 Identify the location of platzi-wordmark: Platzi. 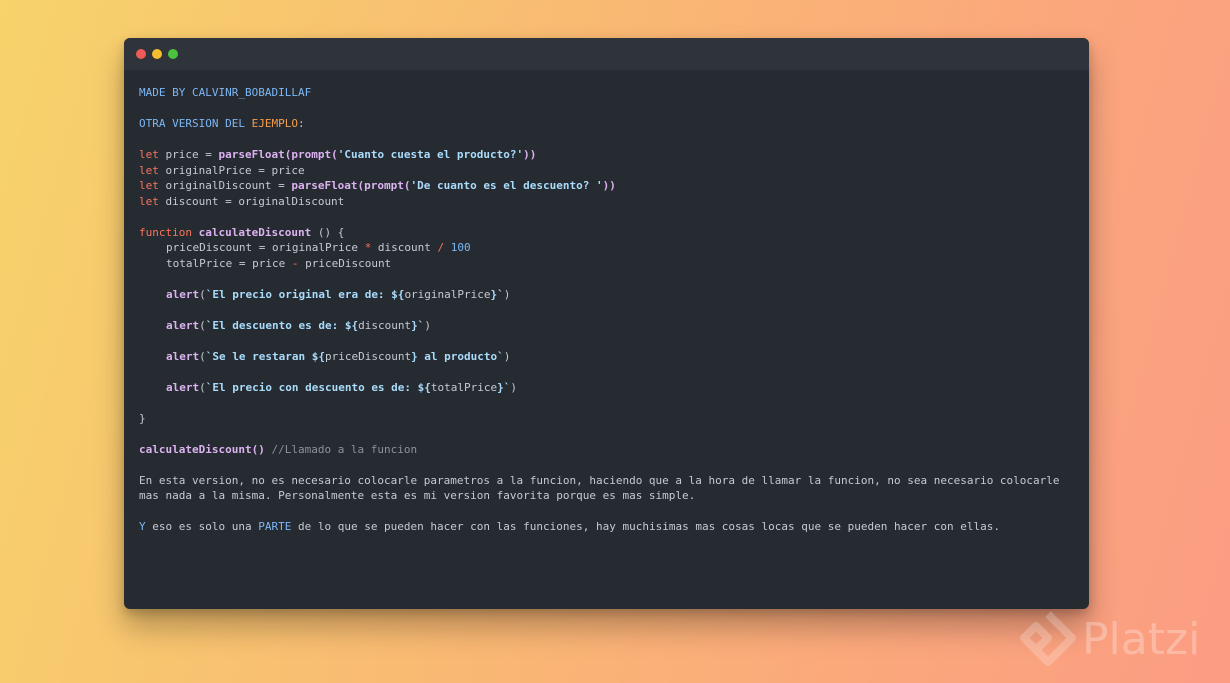
(1141, 639).